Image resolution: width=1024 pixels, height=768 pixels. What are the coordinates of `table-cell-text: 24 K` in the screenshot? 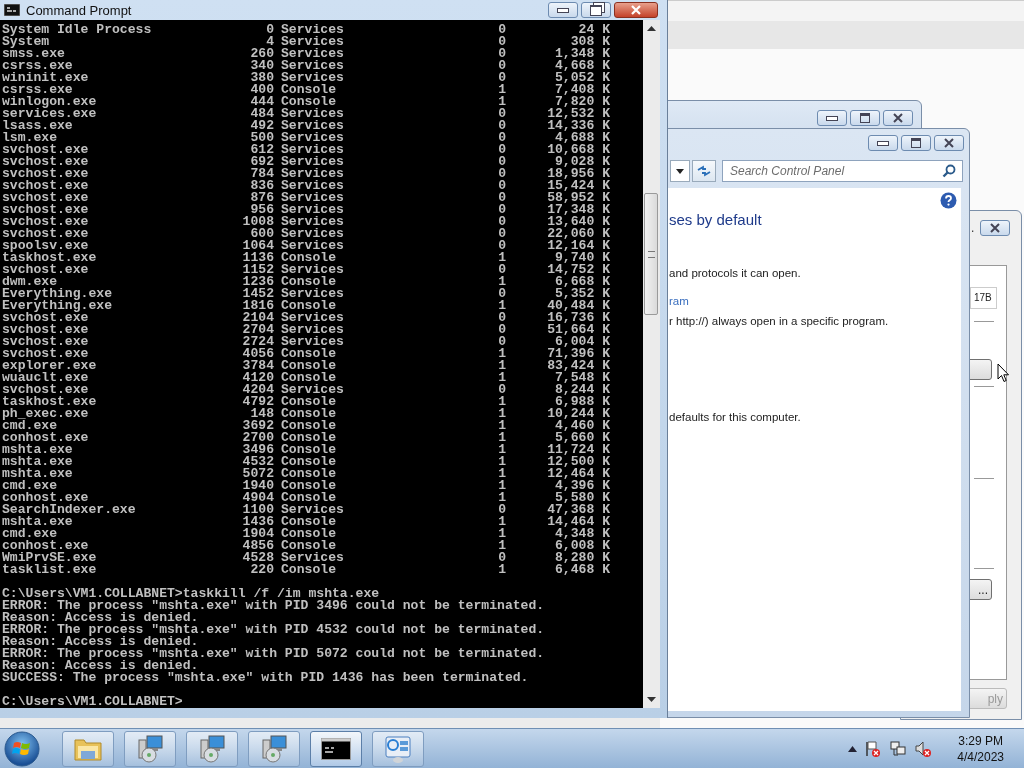 It's located at (594, 30).